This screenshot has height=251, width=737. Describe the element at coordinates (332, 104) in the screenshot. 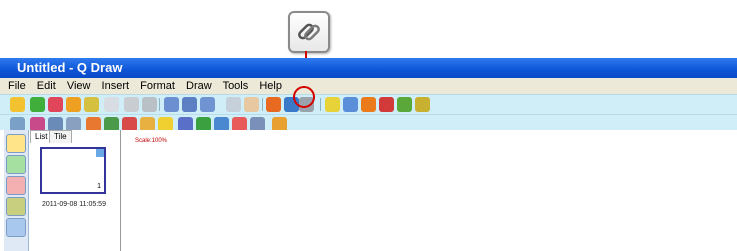

I see `record-icon` at that location.